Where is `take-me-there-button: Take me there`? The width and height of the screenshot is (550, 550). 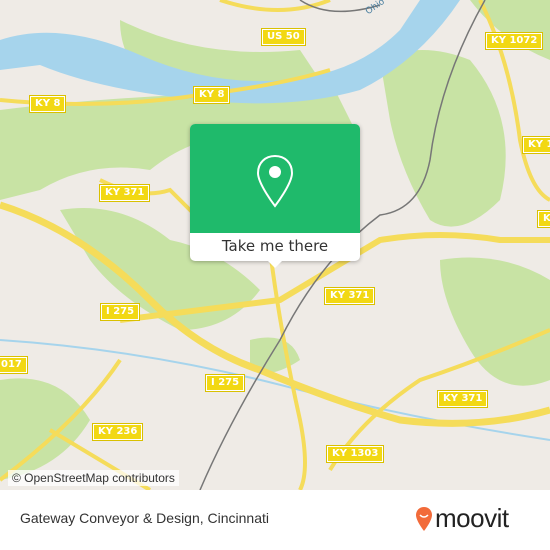
take-me-there-button: Take me there is located at coordinates (275, 246).